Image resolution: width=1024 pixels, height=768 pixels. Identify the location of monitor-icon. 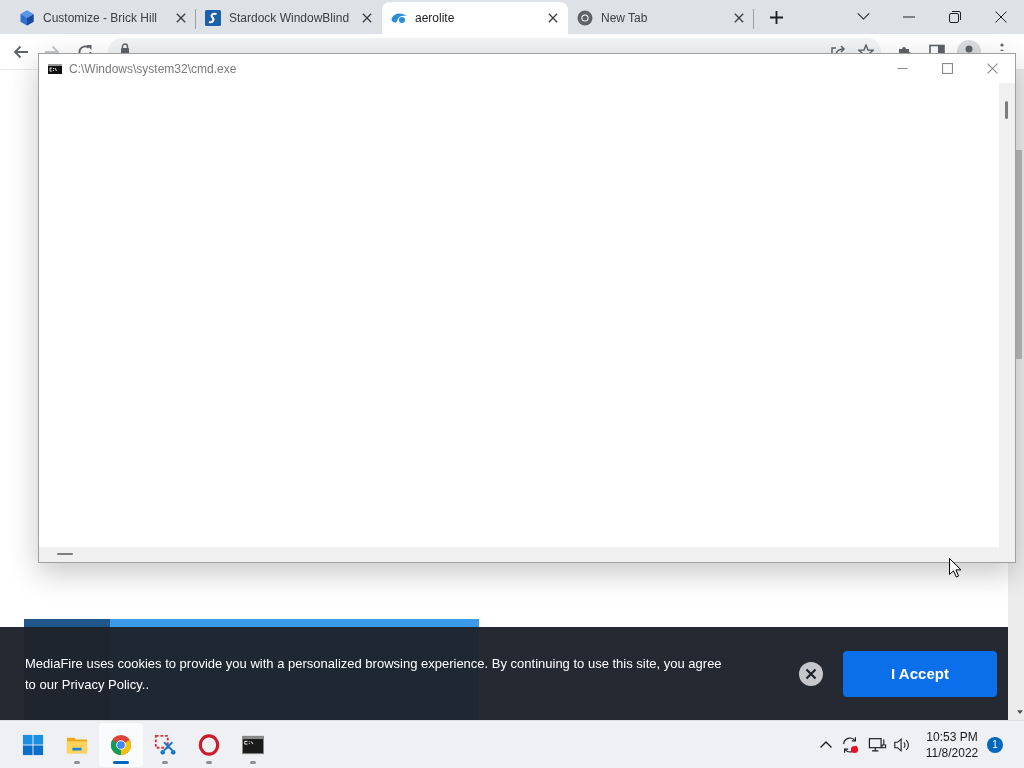
(877, 744).